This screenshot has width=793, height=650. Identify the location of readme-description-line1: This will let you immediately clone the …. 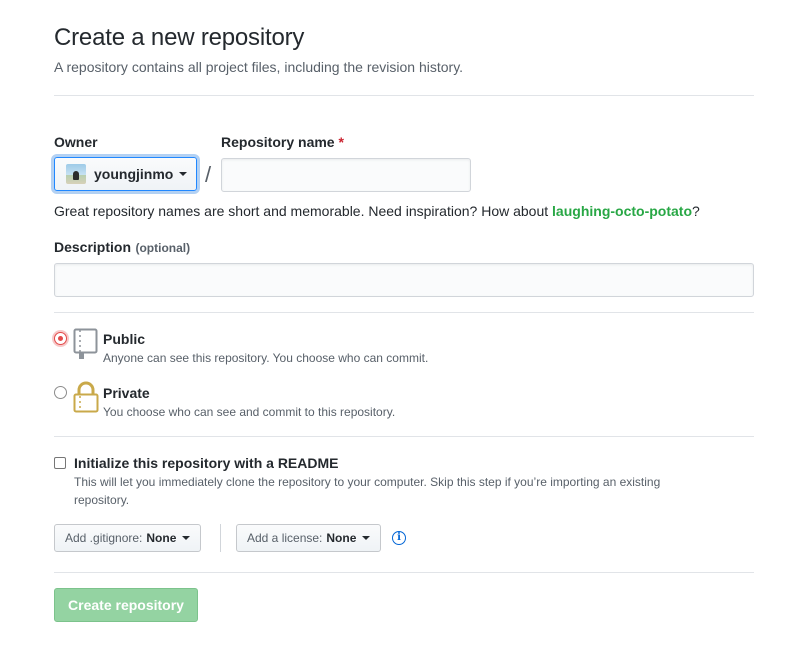
(367, 482).